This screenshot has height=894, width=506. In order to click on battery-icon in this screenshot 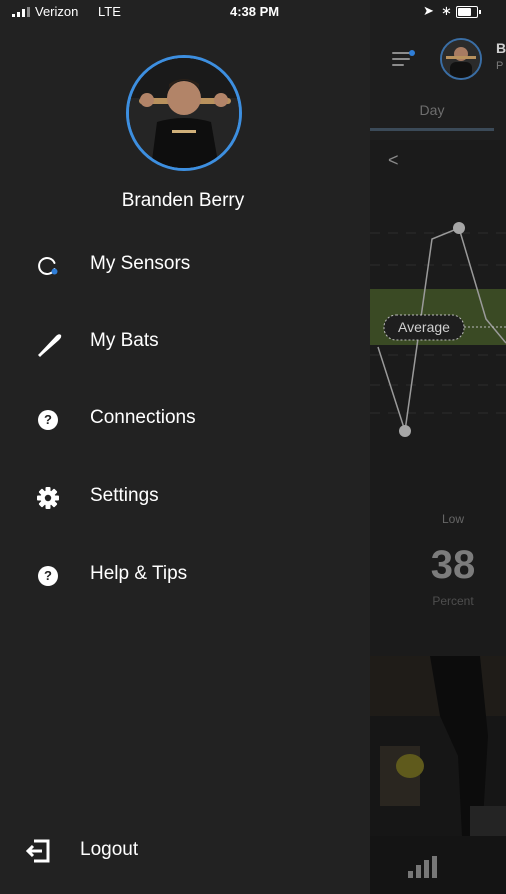, I will do `click(468, 12)`.